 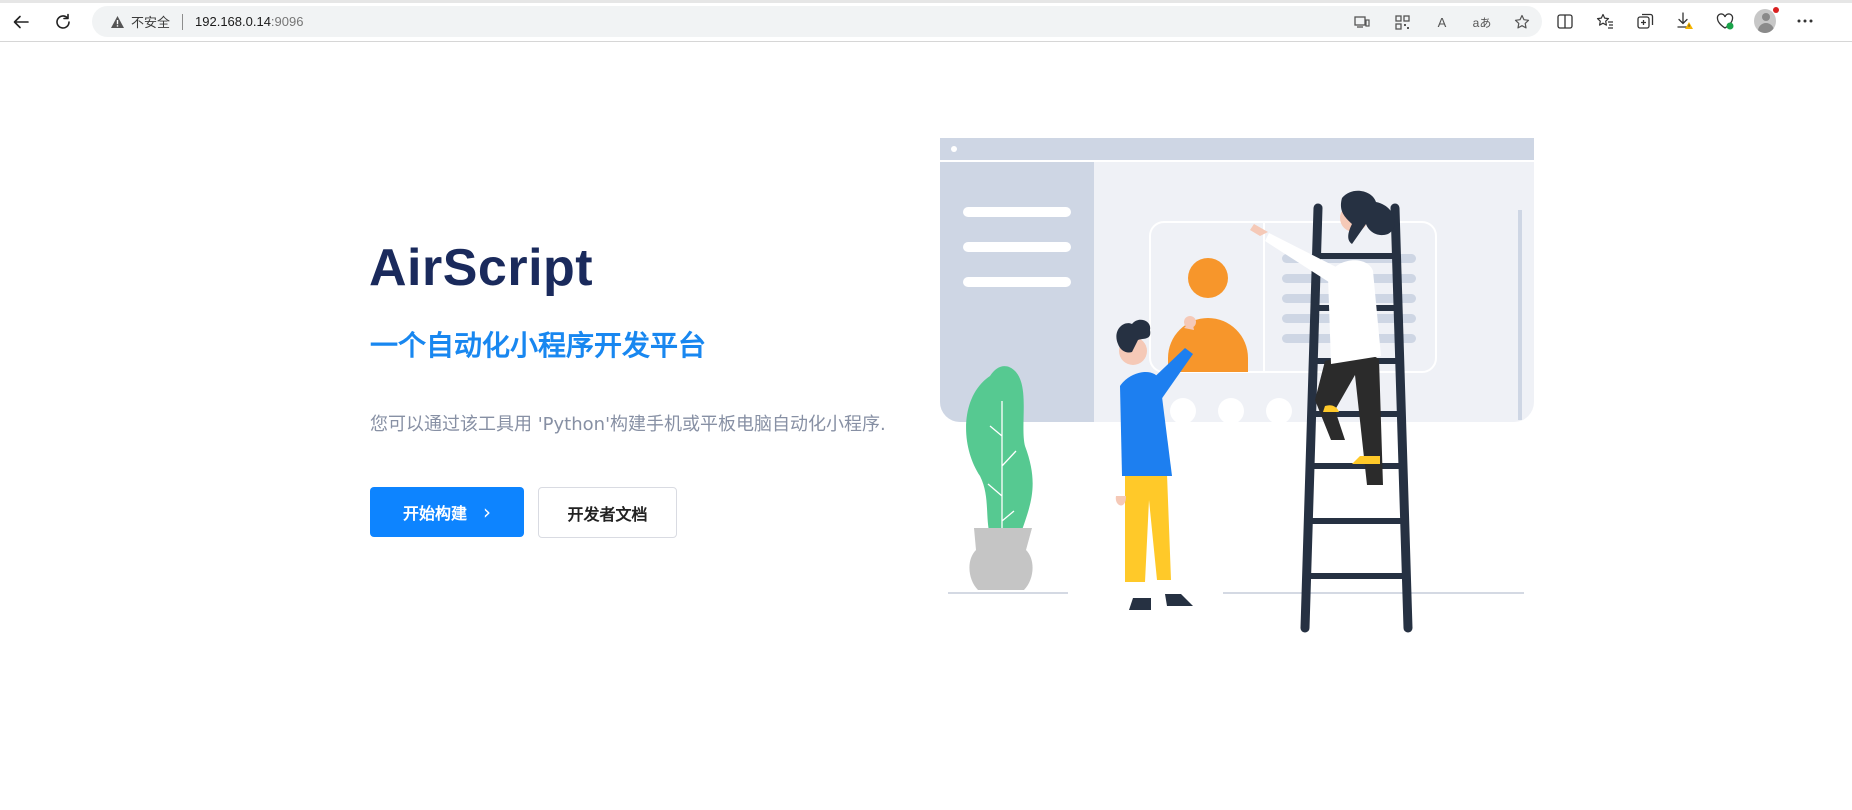 I want to click on address-bar: 不安全 192.168.0.14:9096 A aあ, so click(x=817, y=21).